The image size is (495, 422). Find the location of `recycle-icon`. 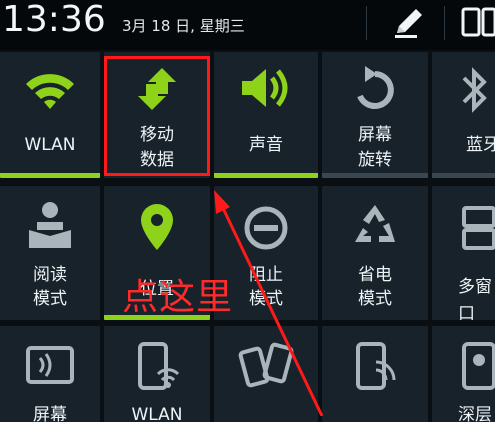

recycle-icon is located at coordinates (375, 223).